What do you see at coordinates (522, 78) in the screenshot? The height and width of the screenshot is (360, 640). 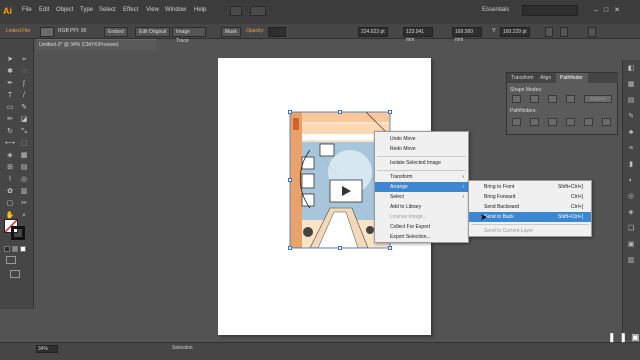 I see `tab-transform: Transform` at bounding box center [522, 78].